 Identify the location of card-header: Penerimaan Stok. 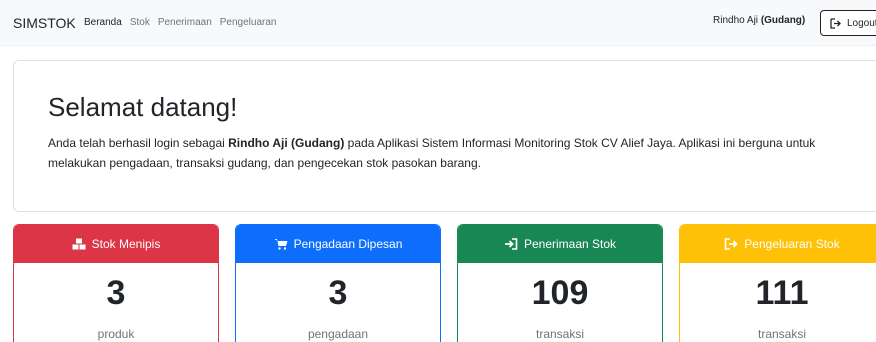
(560, 244).